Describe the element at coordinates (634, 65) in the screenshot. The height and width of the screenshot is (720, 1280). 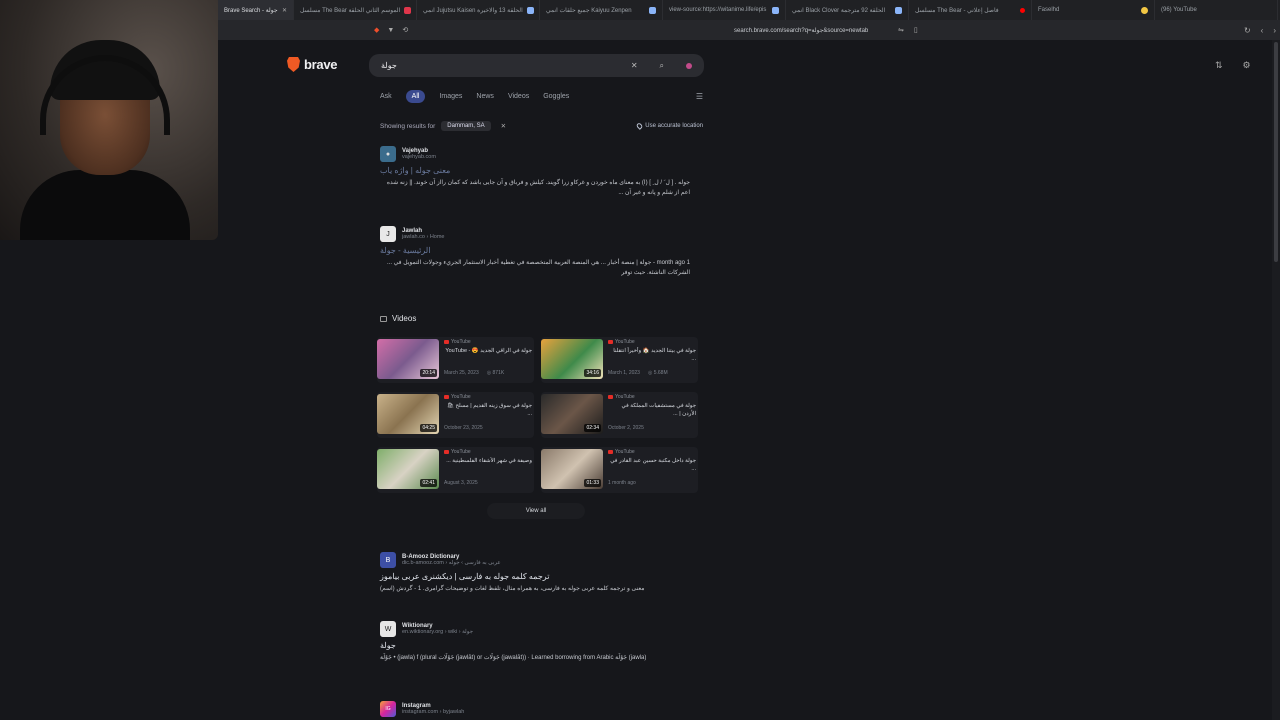
I see `clear-icon: ✕` at that location.